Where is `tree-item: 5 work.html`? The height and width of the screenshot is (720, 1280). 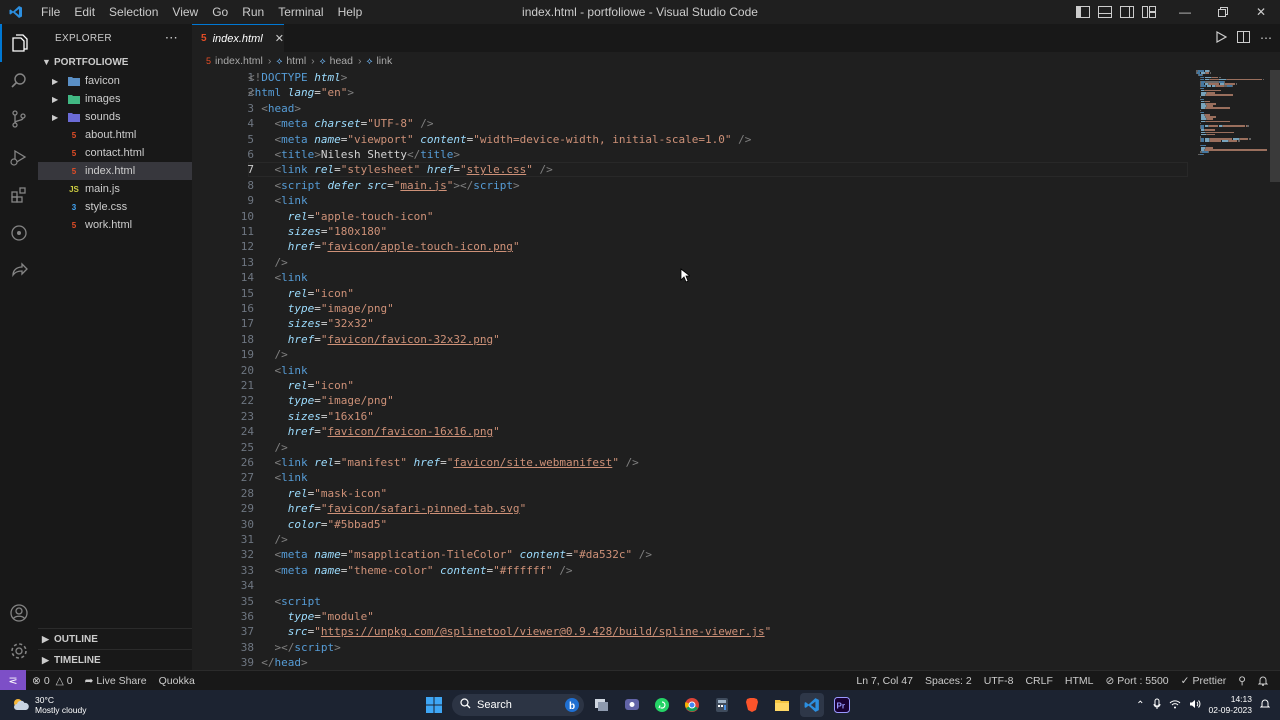 tree-item: 5 work.html is located at coordinates (115, 225).